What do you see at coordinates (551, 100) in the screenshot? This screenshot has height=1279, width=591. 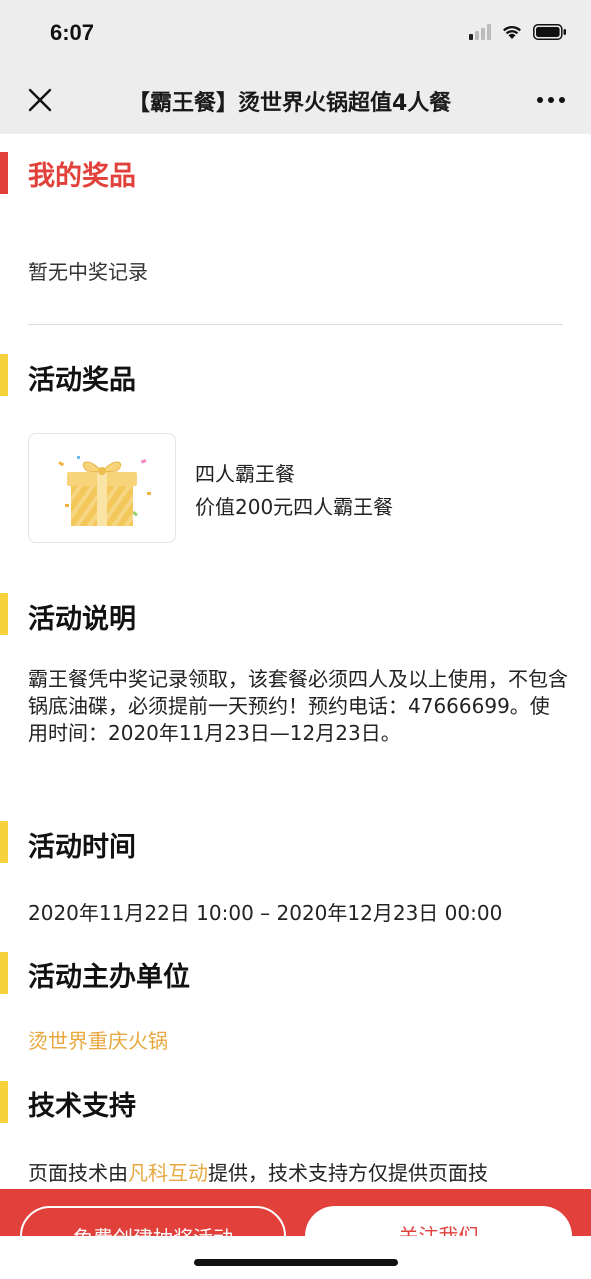 I see `more-icon` at bounding box center [551, 100].